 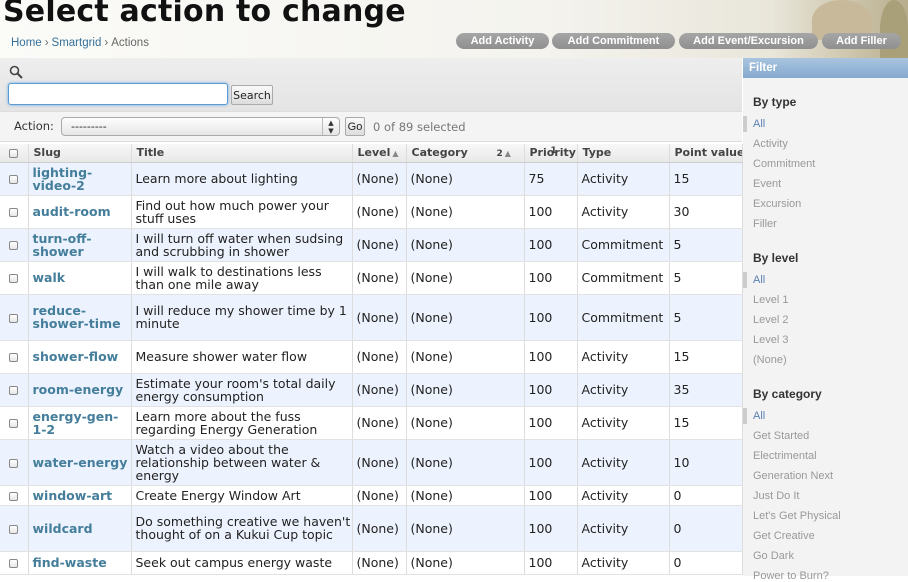 I want to click on title-cell: Find out how much power your stuff uses, so click(x=242, y=212).